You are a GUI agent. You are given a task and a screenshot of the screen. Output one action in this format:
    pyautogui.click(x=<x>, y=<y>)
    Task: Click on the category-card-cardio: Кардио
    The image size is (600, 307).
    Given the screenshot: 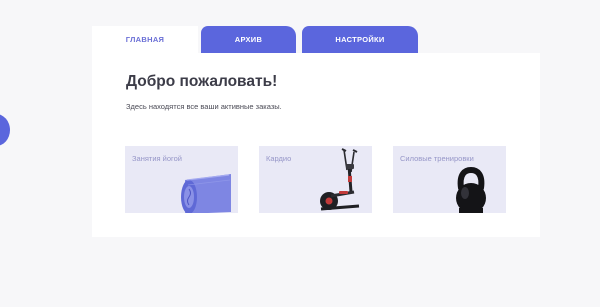 What is the action you would take?
    pyautogui.click(x=315, y=179)
    